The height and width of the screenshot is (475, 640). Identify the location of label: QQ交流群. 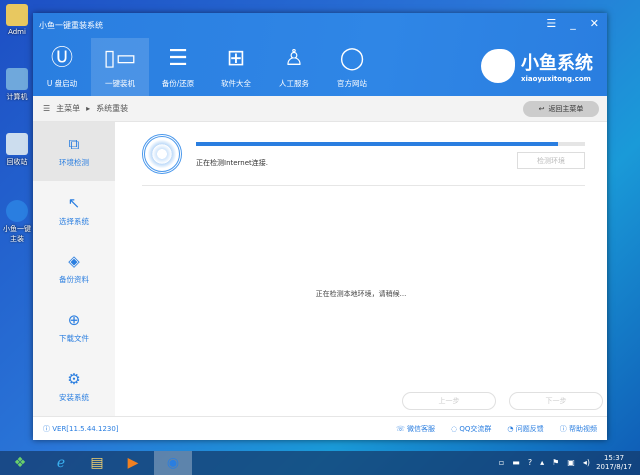
(475, 428).